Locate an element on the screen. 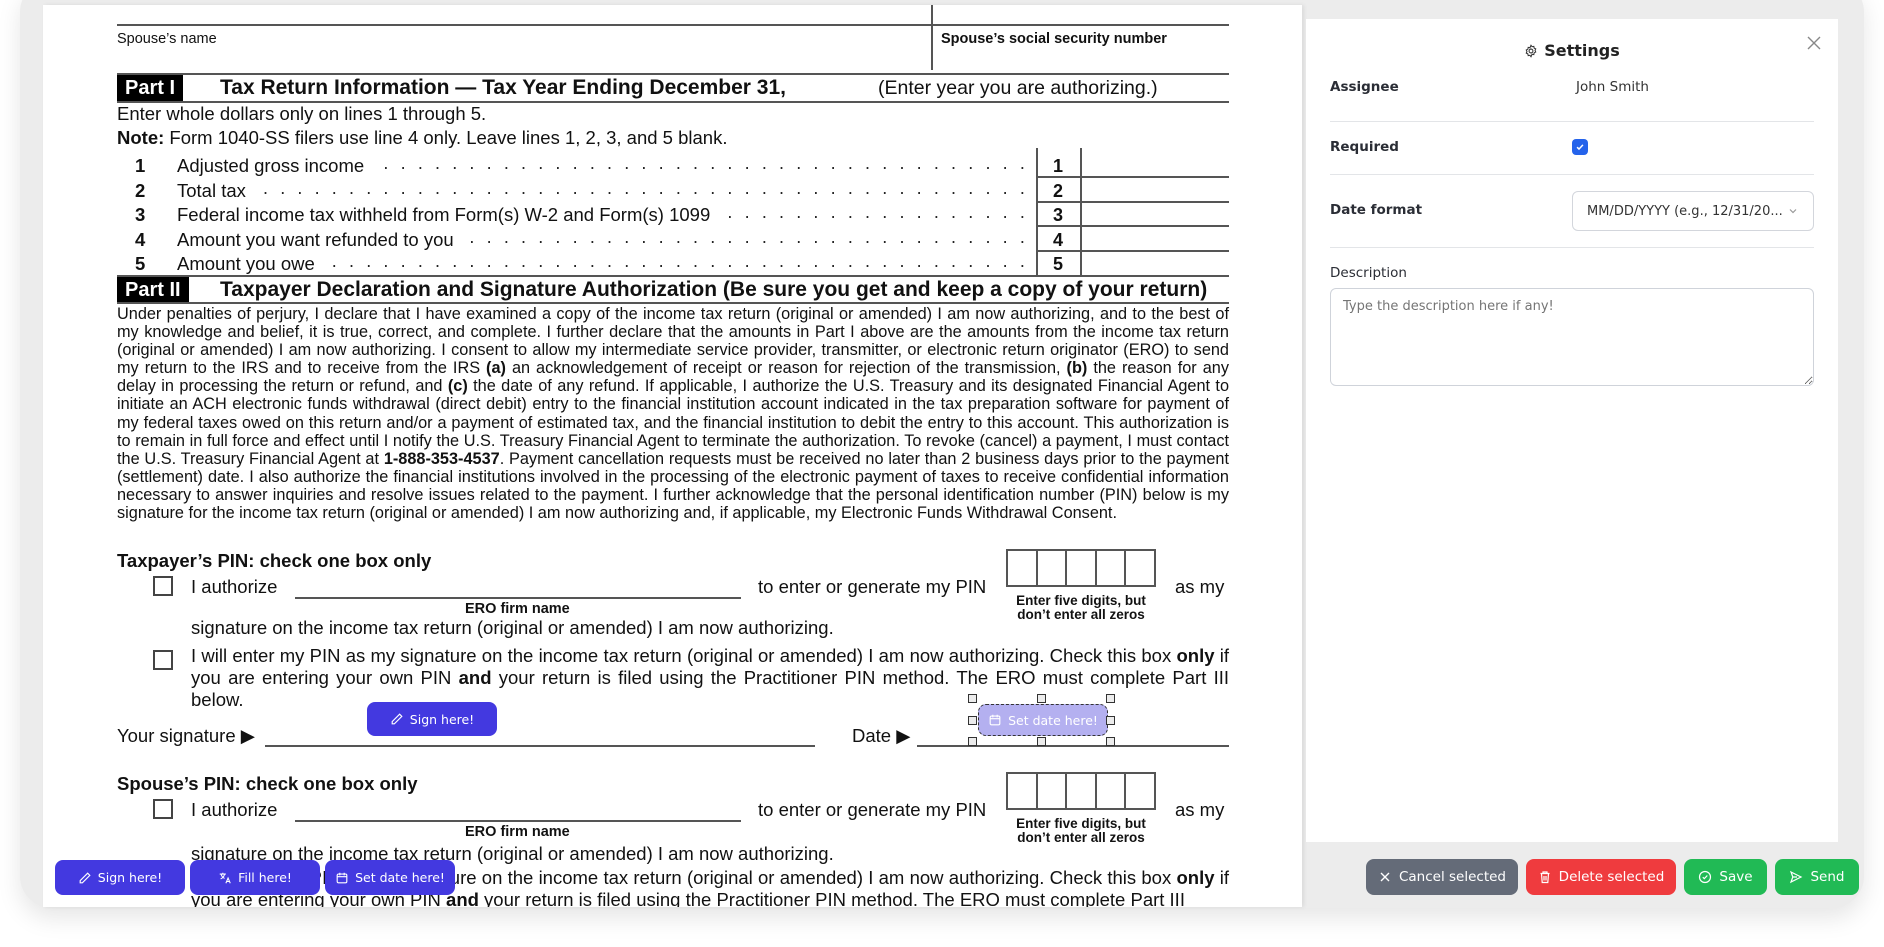 The width and height of the screenshot is (1884, 947). check-icon is located at coordinates (1580, 147).